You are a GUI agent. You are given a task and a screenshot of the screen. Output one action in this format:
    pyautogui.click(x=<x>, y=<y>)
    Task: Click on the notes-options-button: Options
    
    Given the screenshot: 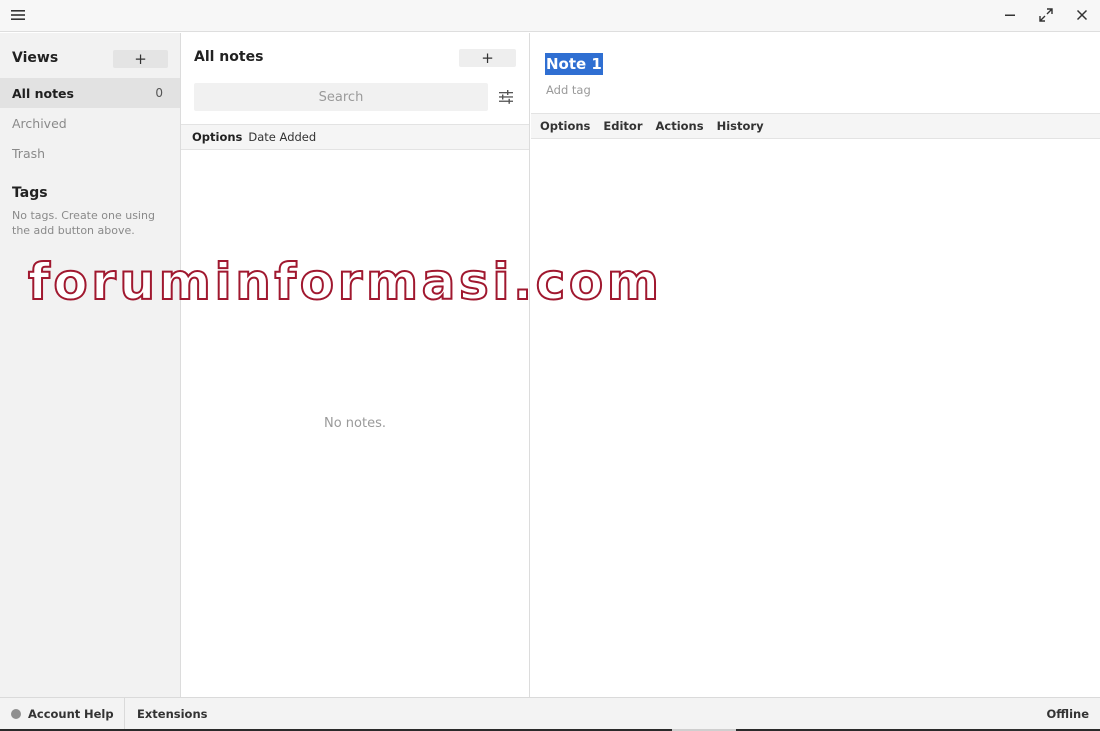 What is the action you would take?
    pyautogui.click(x=217, y=137)
    